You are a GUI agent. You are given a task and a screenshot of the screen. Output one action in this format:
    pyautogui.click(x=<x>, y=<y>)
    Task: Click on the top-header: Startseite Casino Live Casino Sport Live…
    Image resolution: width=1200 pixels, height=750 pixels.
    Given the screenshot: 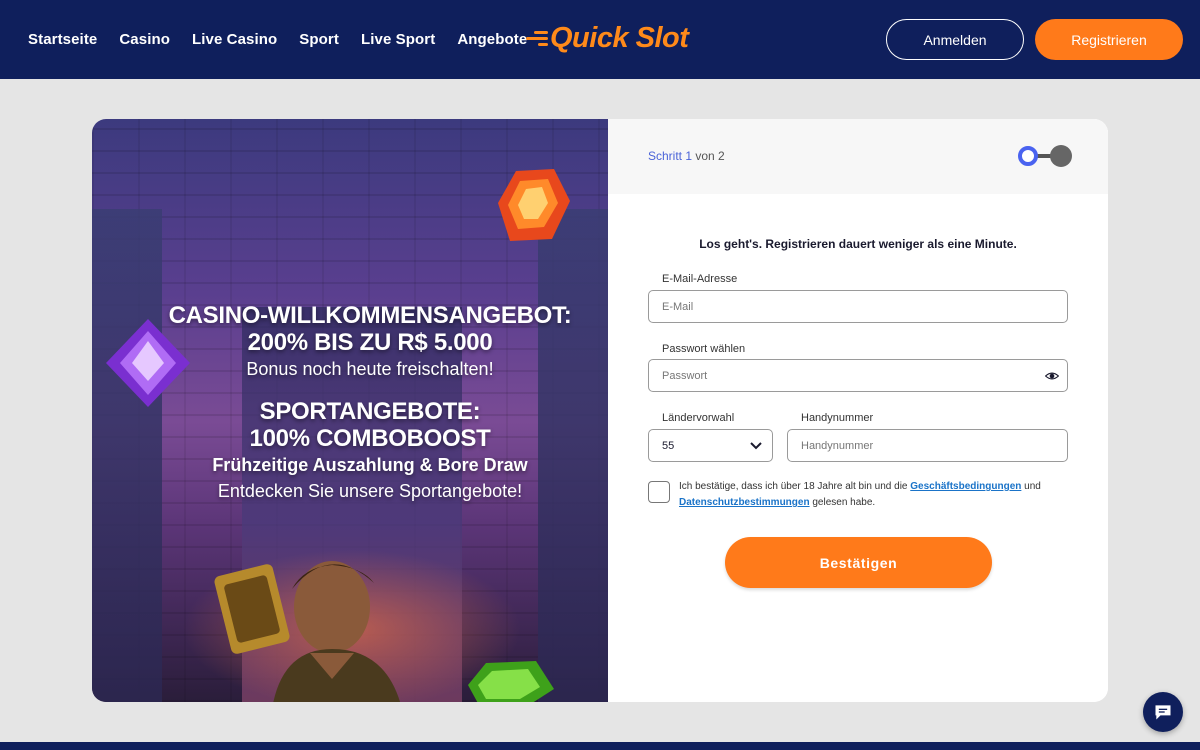 What is the action you would take?
    pyautogui.click(x=600, y=39)
    